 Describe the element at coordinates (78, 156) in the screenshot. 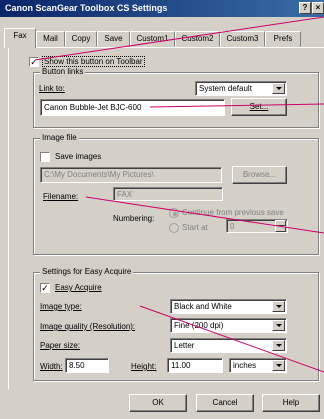

I see `save-images-label: Save images` at that location.